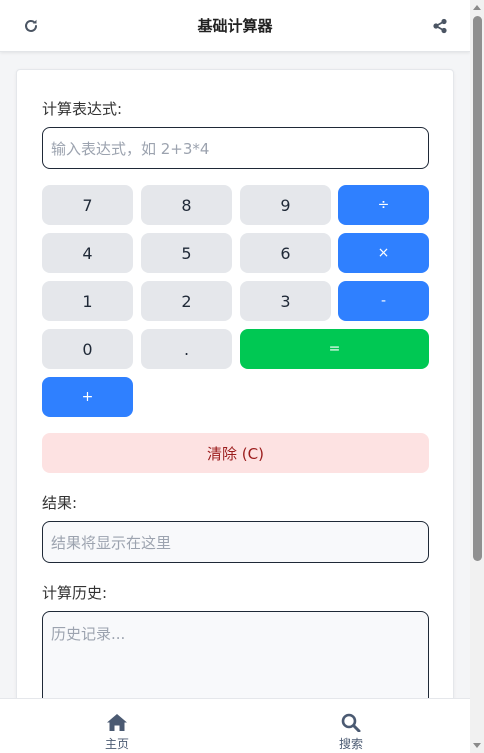  I want to click on key-7: 7, so click(87, 205).